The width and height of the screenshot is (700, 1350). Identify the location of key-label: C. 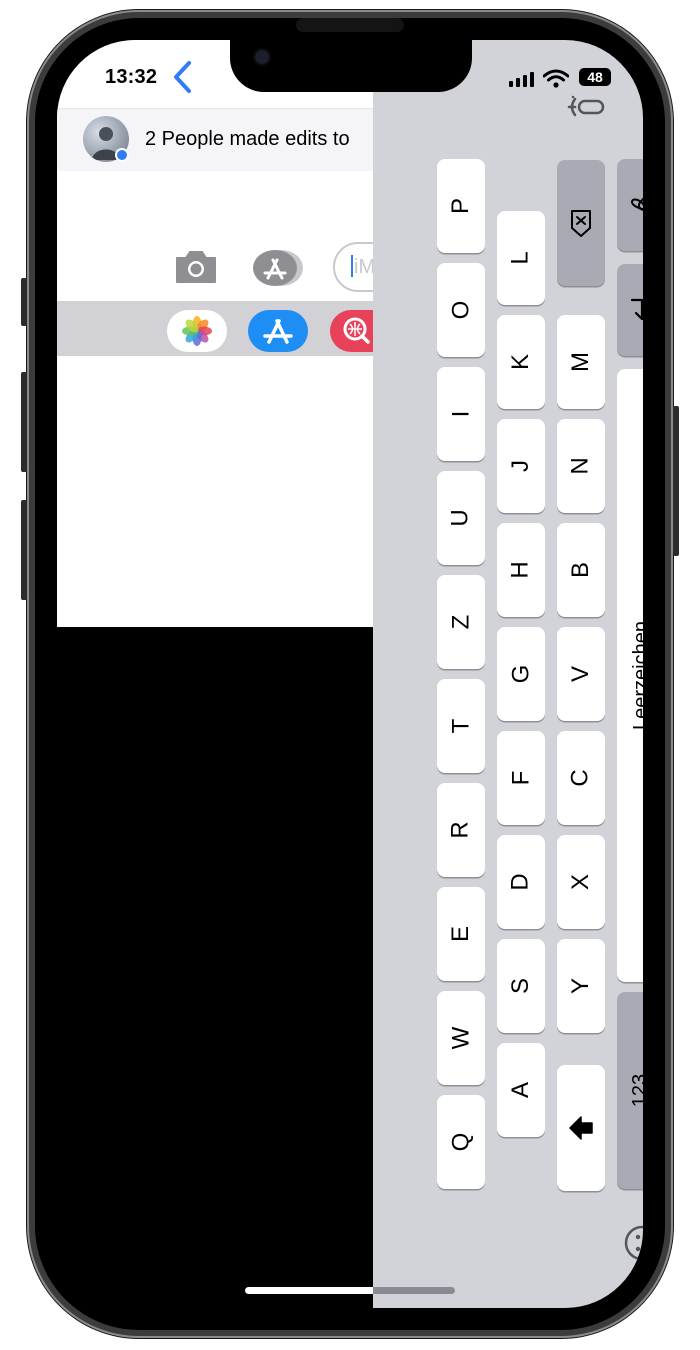
(580, 778).